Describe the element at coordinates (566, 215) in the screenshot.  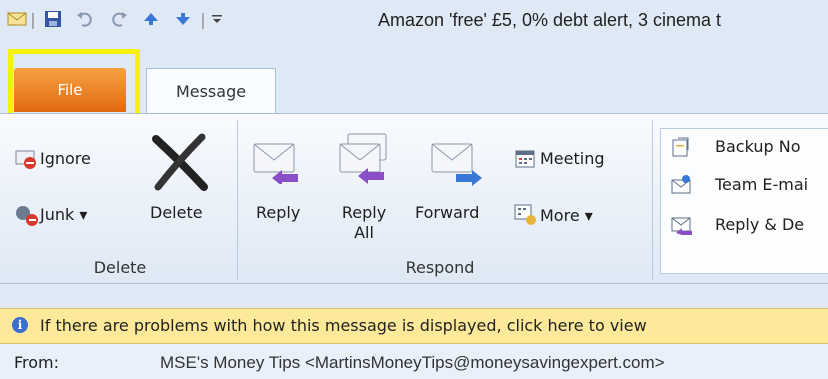
I see `more-button: More ▾` at that location.